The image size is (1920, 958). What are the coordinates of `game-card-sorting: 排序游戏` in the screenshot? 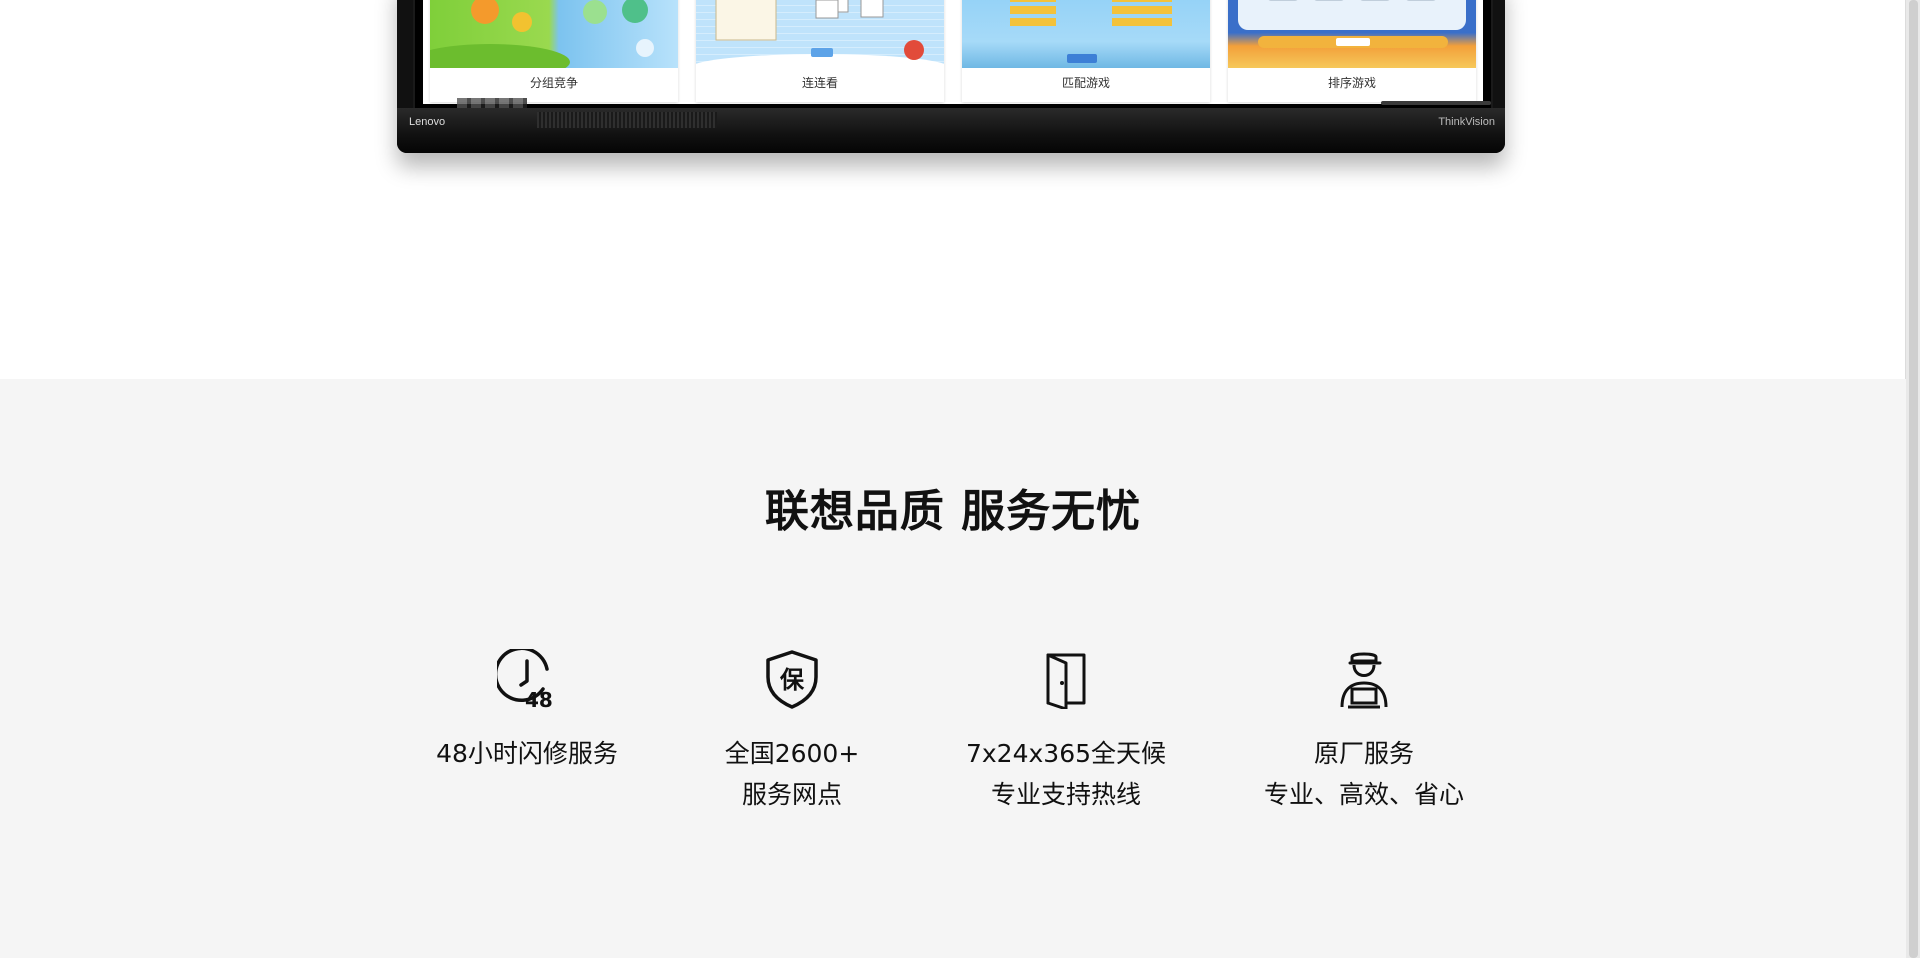 It's located at (1352, 51).